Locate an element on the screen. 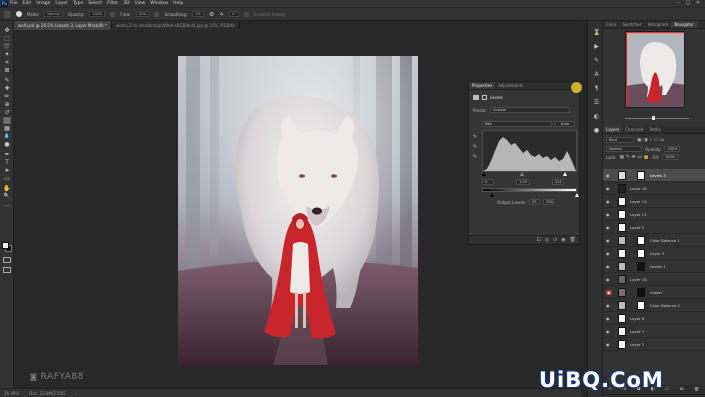 The image size is (705, 397). menu-edit: Edit is located at coordinates (27, 3).